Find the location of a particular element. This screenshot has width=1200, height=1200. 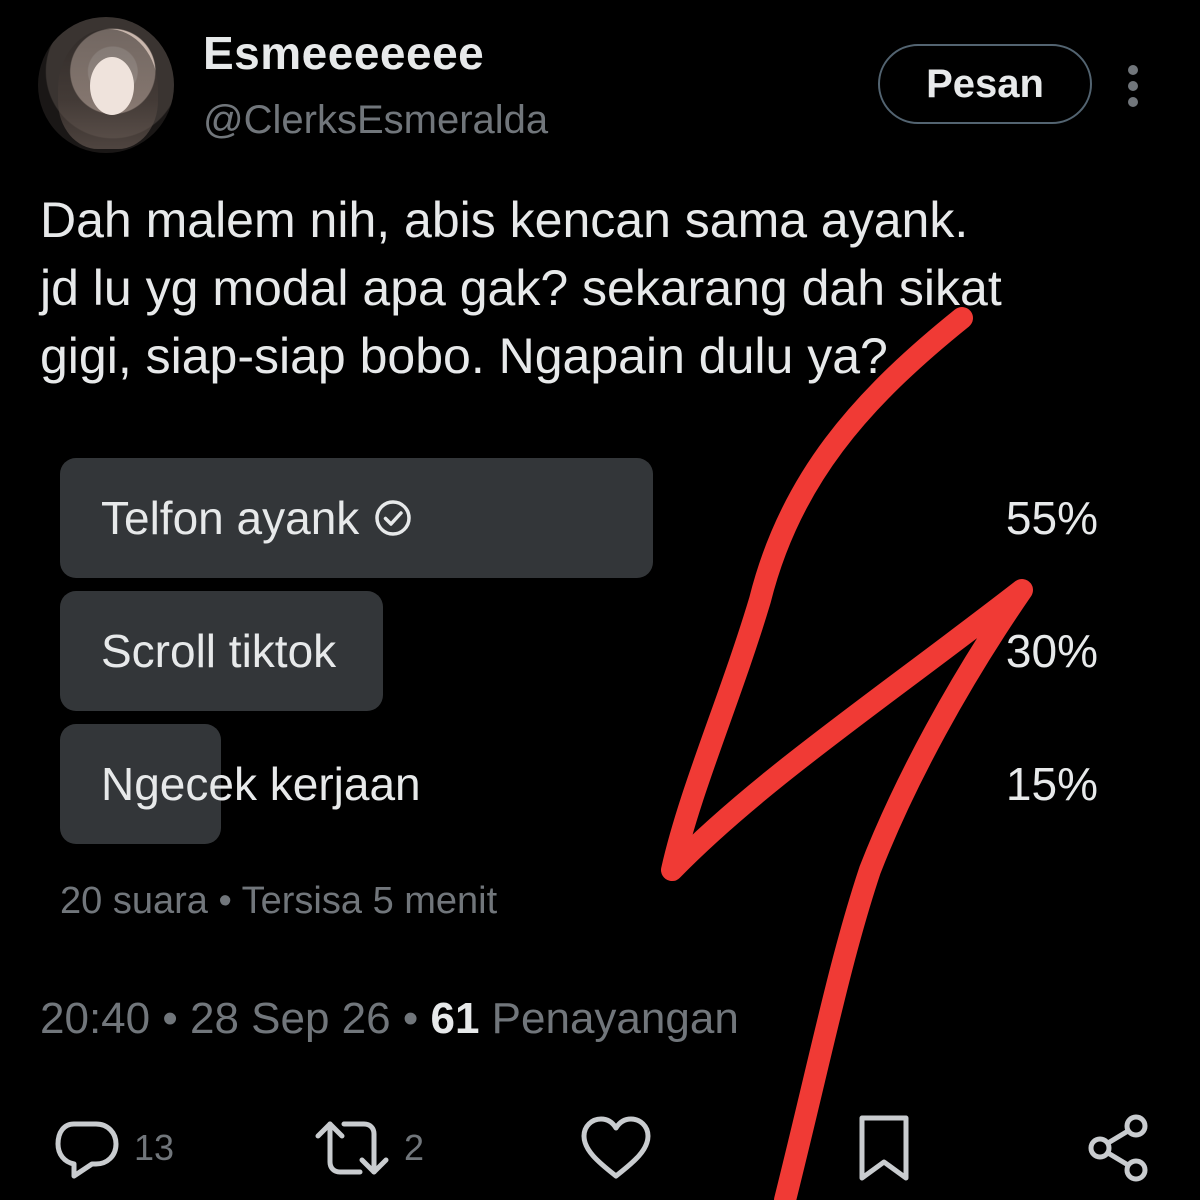

poll-option: Telfon ayank 55% is located at coordinates (590, 518).